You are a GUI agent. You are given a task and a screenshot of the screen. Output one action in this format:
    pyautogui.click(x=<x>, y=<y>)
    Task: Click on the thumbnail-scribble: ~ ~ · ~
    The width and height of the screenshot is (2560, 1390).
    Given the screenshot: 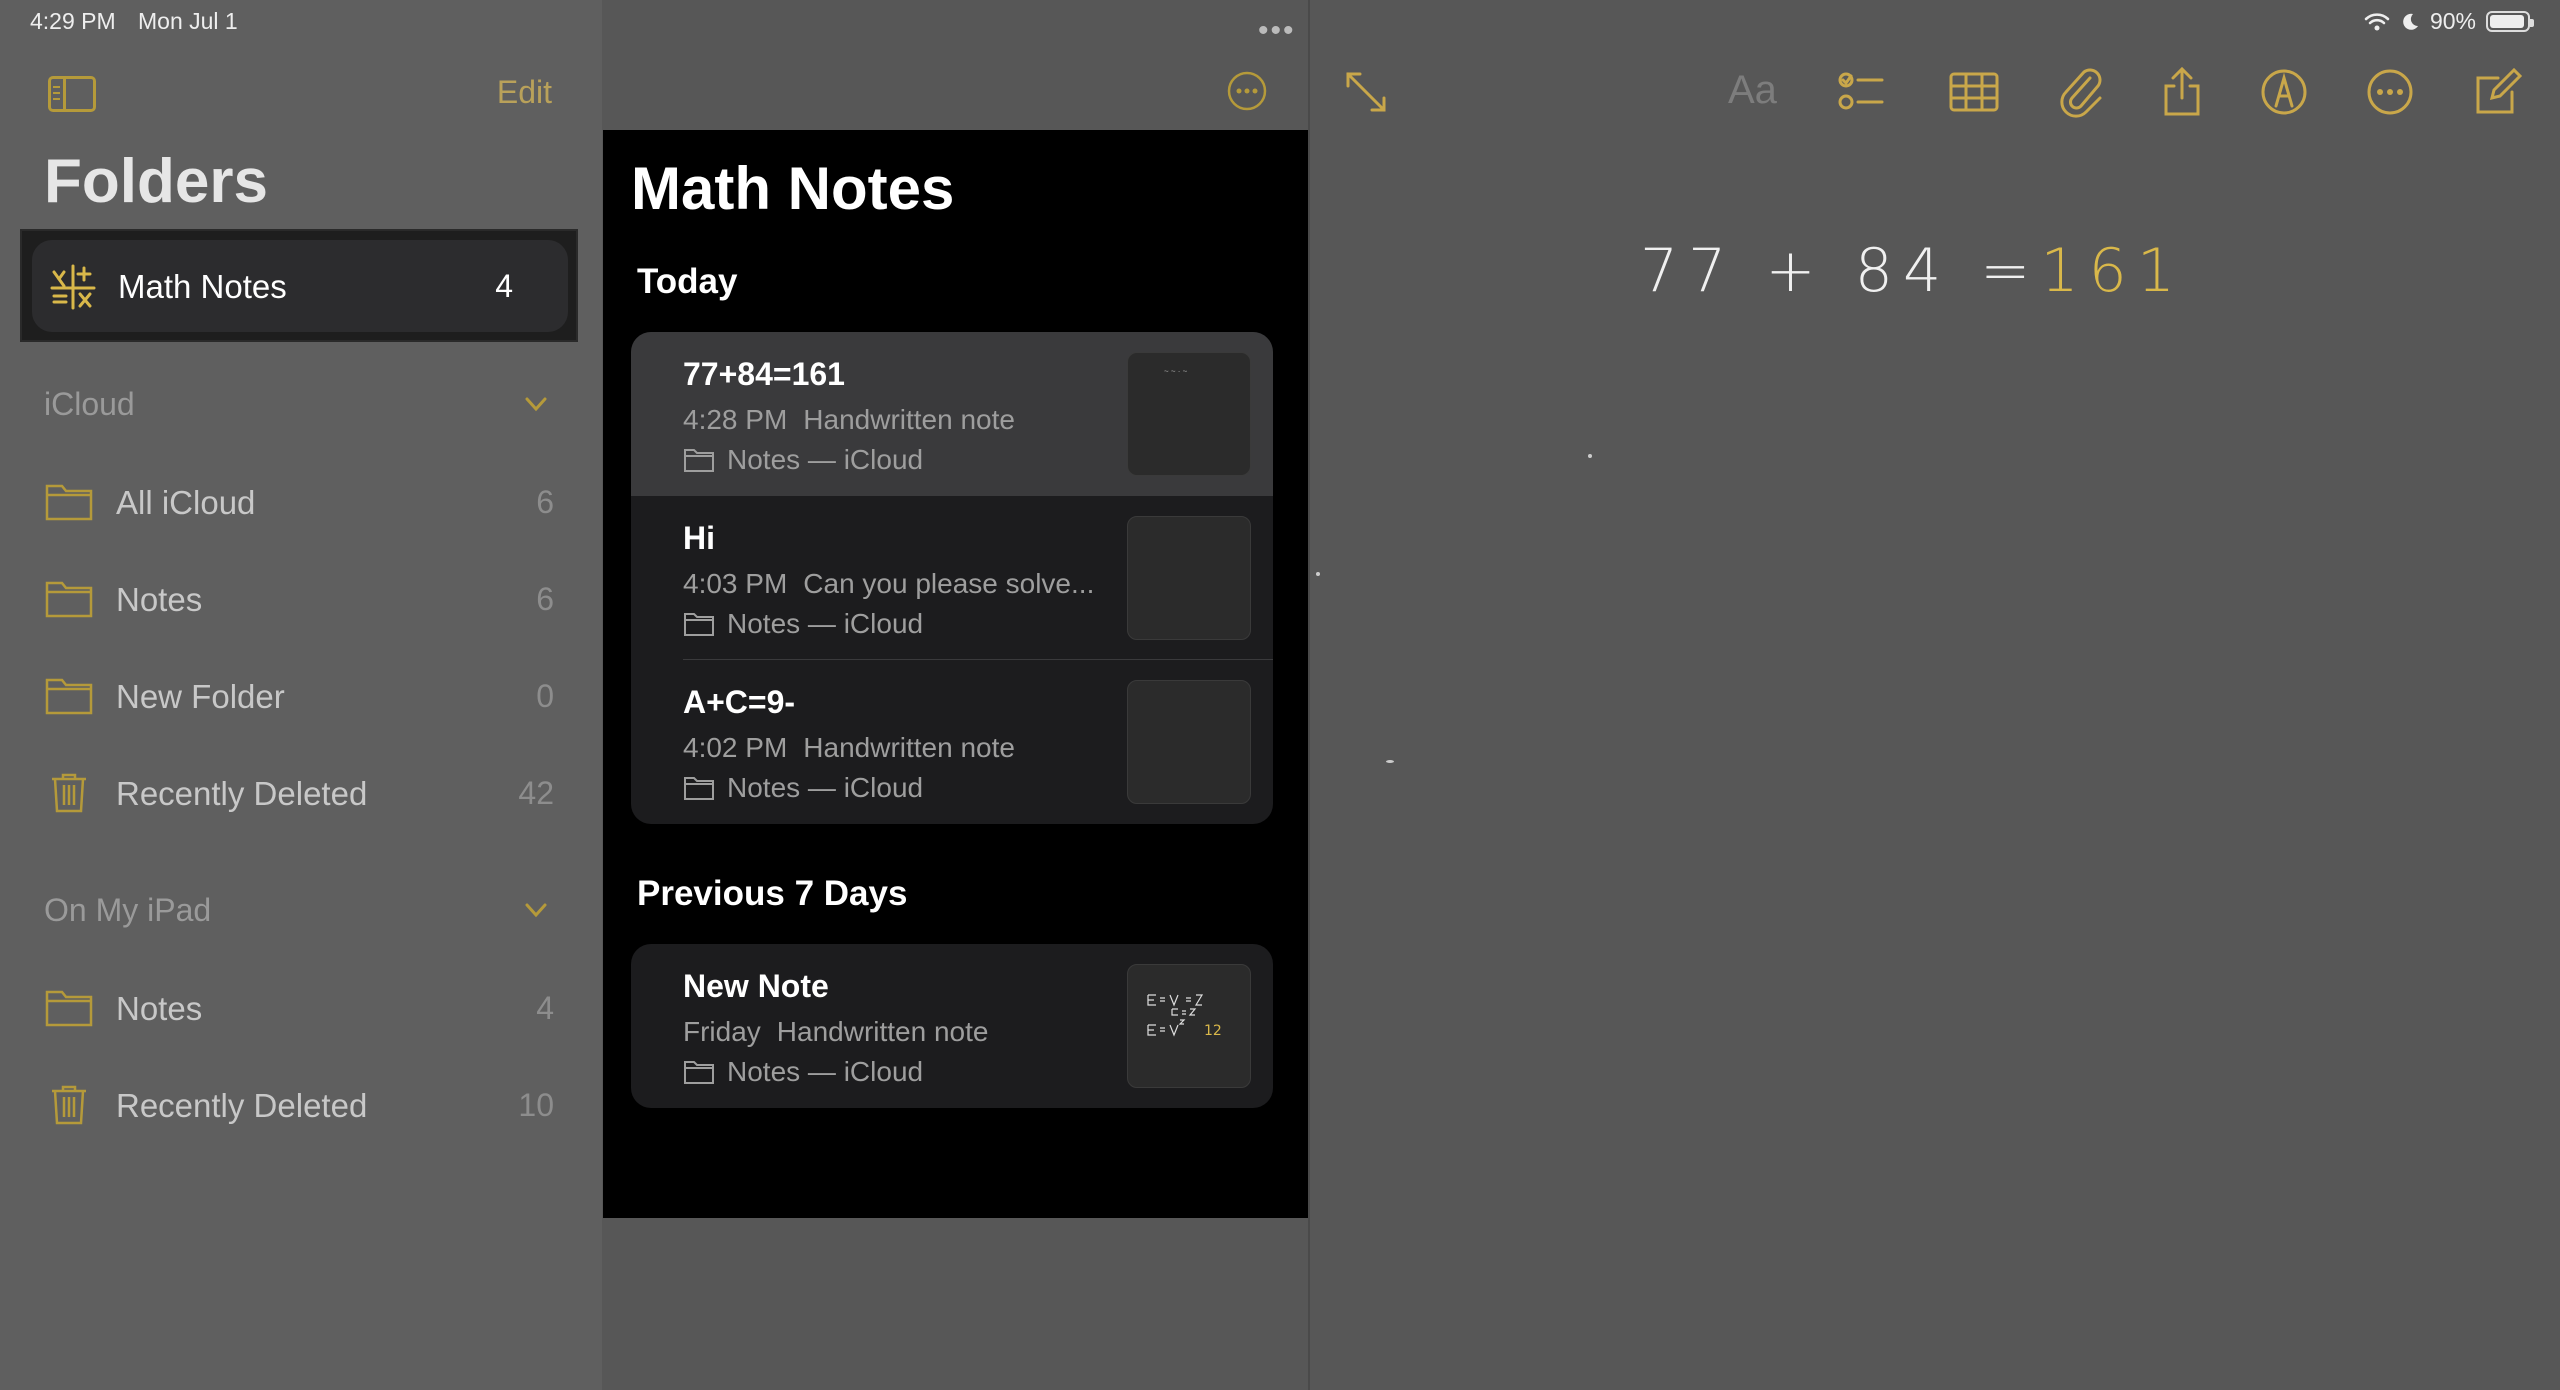 What is the action you would take?
    pyautogui.click(x=1176, y=371)
    